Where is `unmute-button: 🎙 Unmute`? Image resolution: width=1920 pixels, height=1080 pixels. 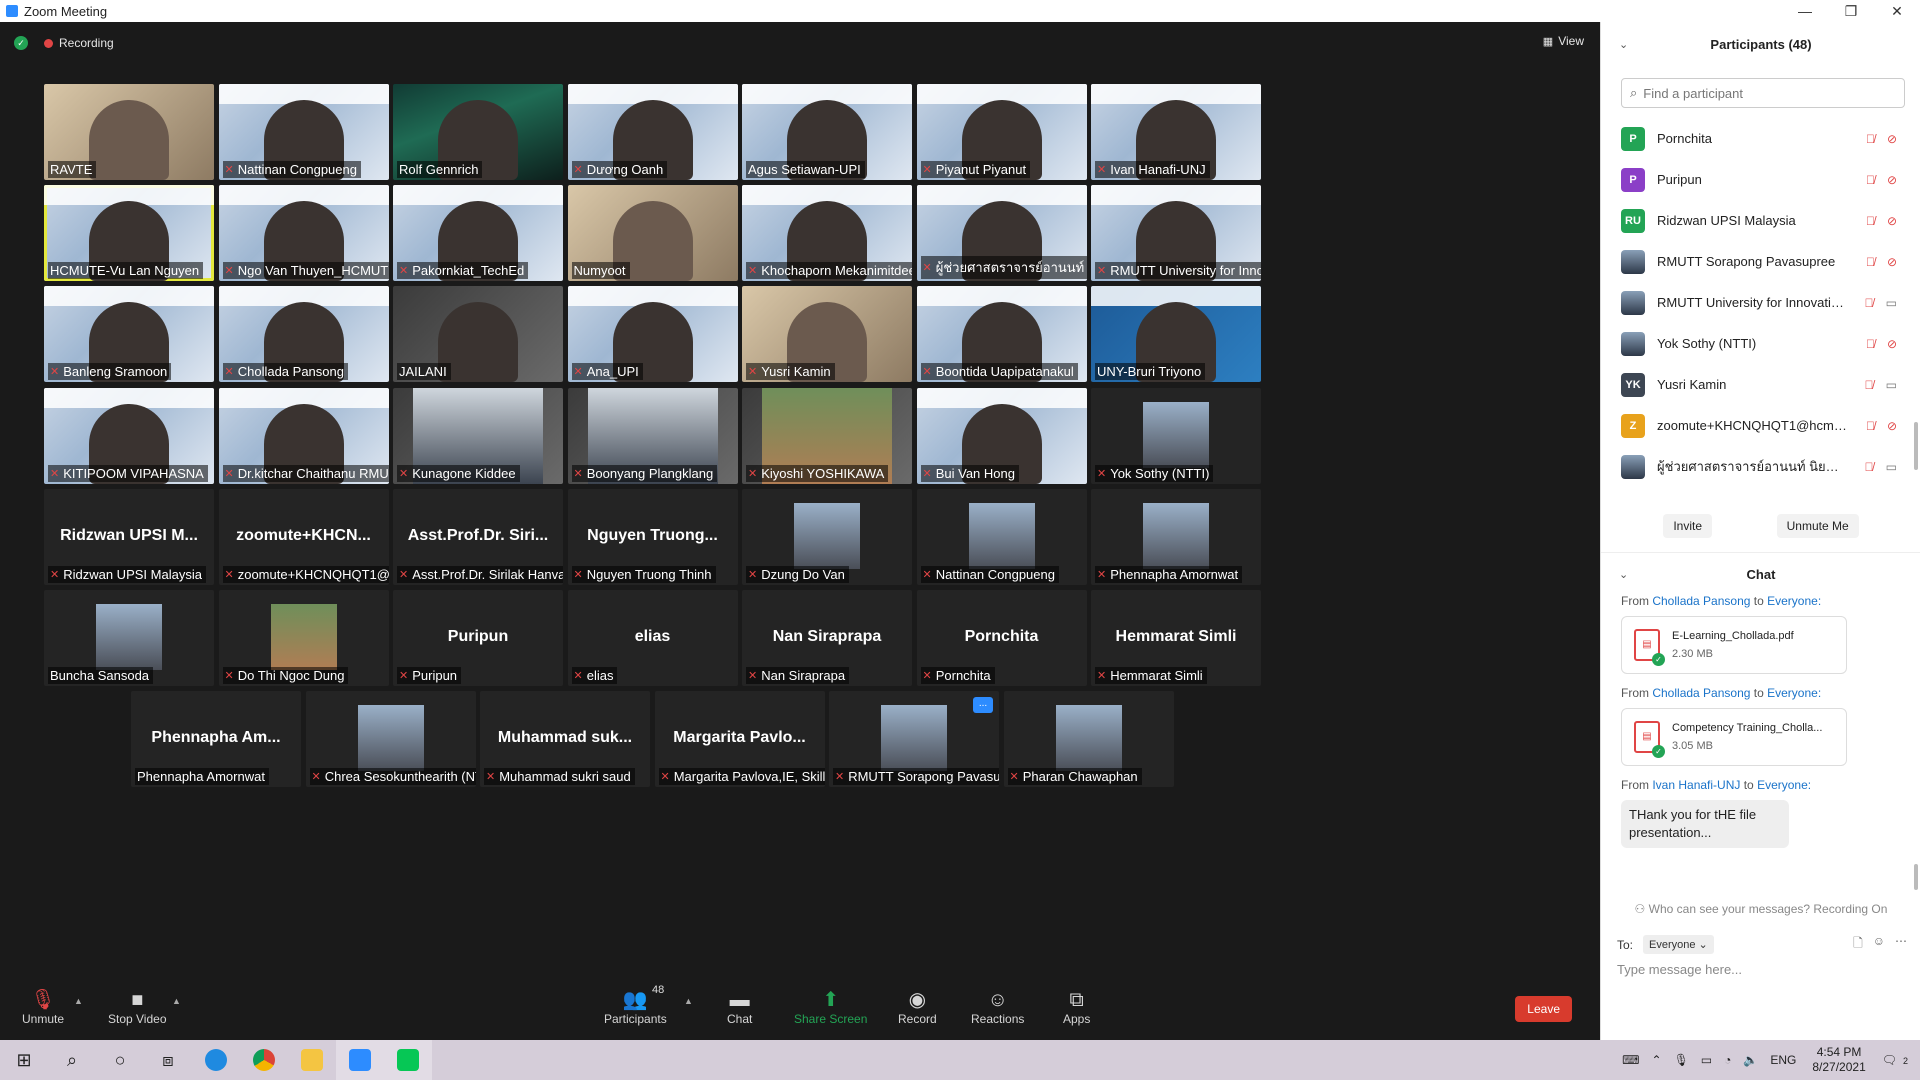
unmute-button: 🎙 Unmute is located at coordinates (43, 1007).